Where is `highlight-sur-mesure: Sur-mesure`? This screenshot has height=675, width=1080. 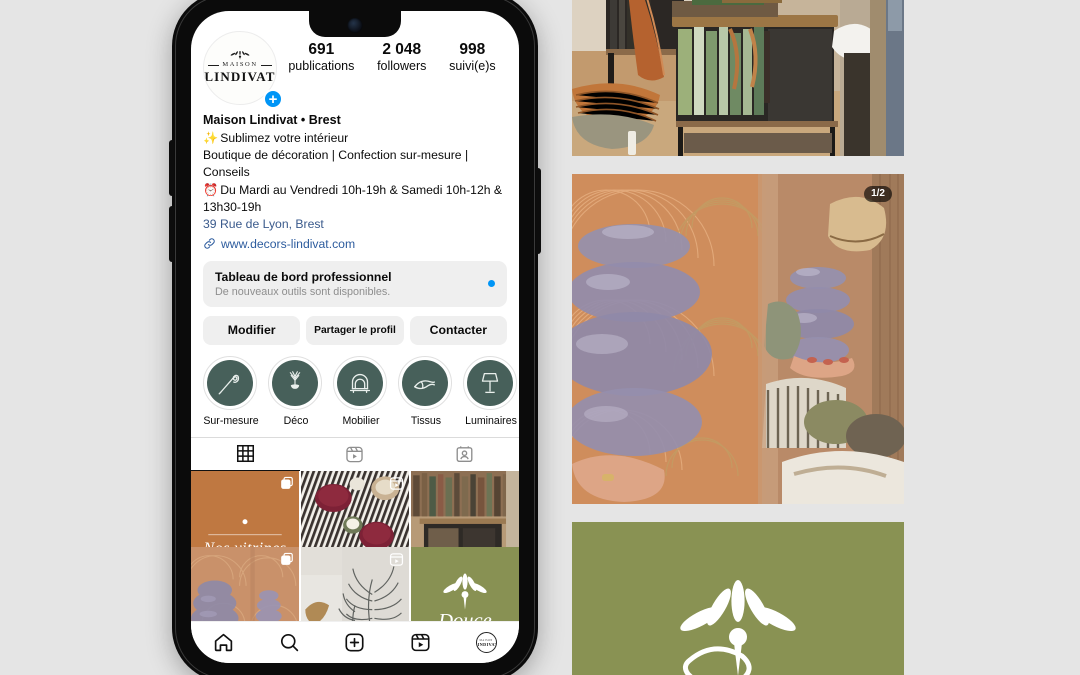
highlight-sur-mesure: Sur-mesure is located at coordinates (231, 391).